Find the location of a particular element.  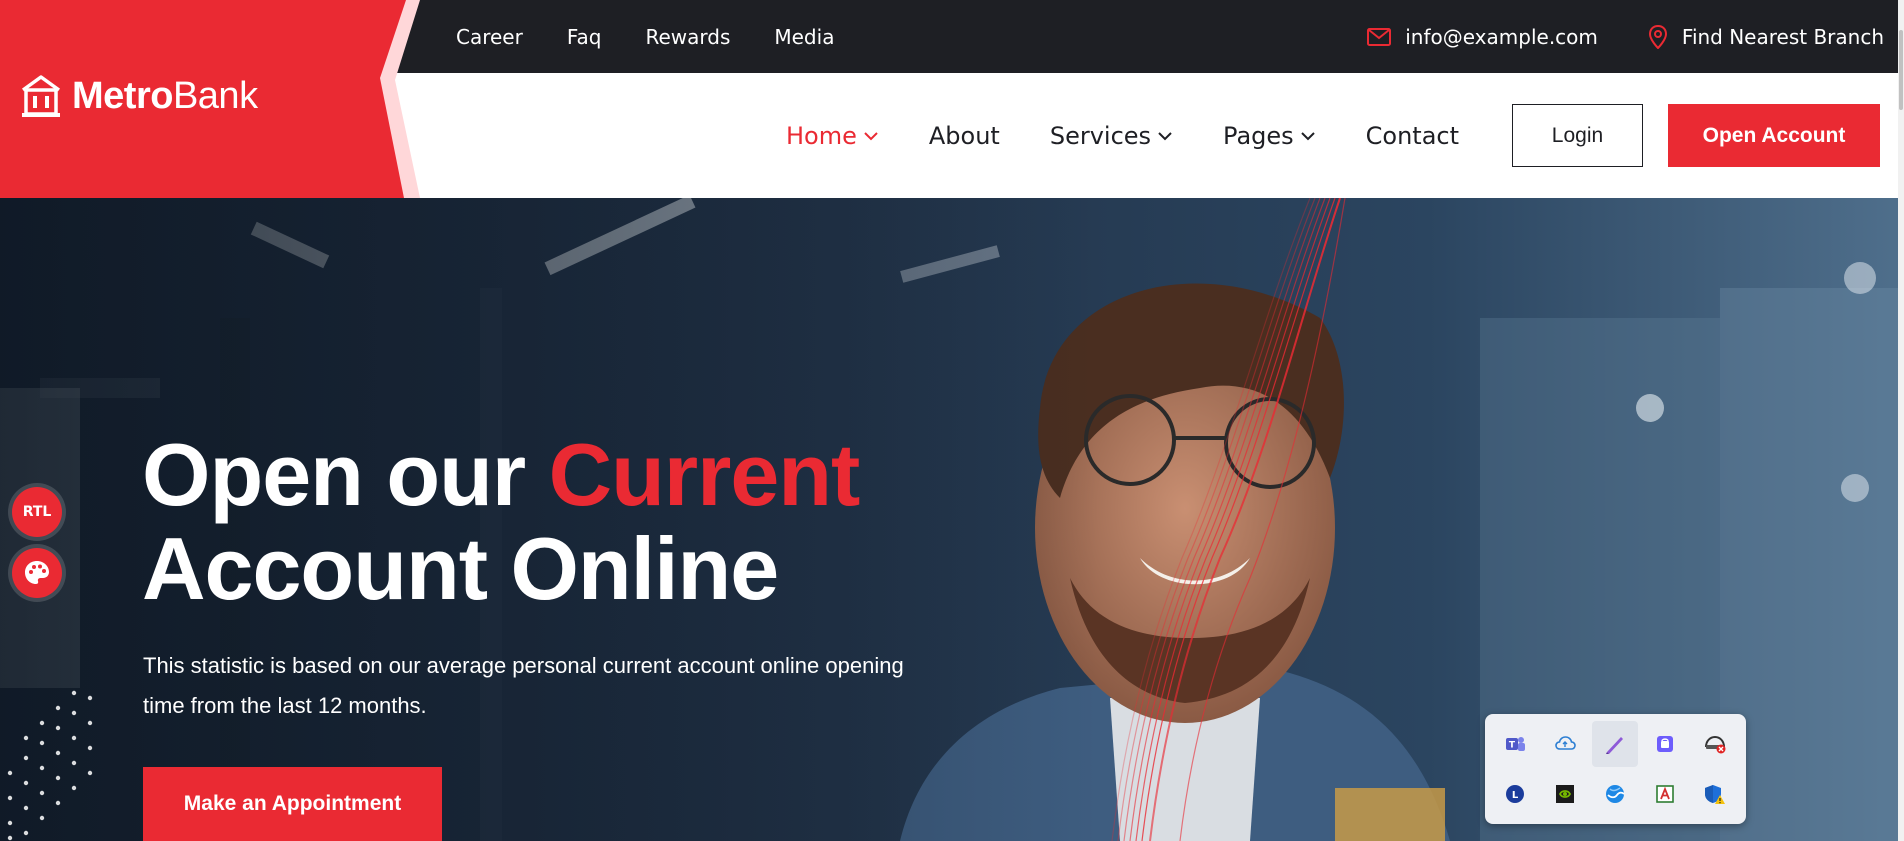

hero-title-part1: Open our is located at coordinates (345, 474).